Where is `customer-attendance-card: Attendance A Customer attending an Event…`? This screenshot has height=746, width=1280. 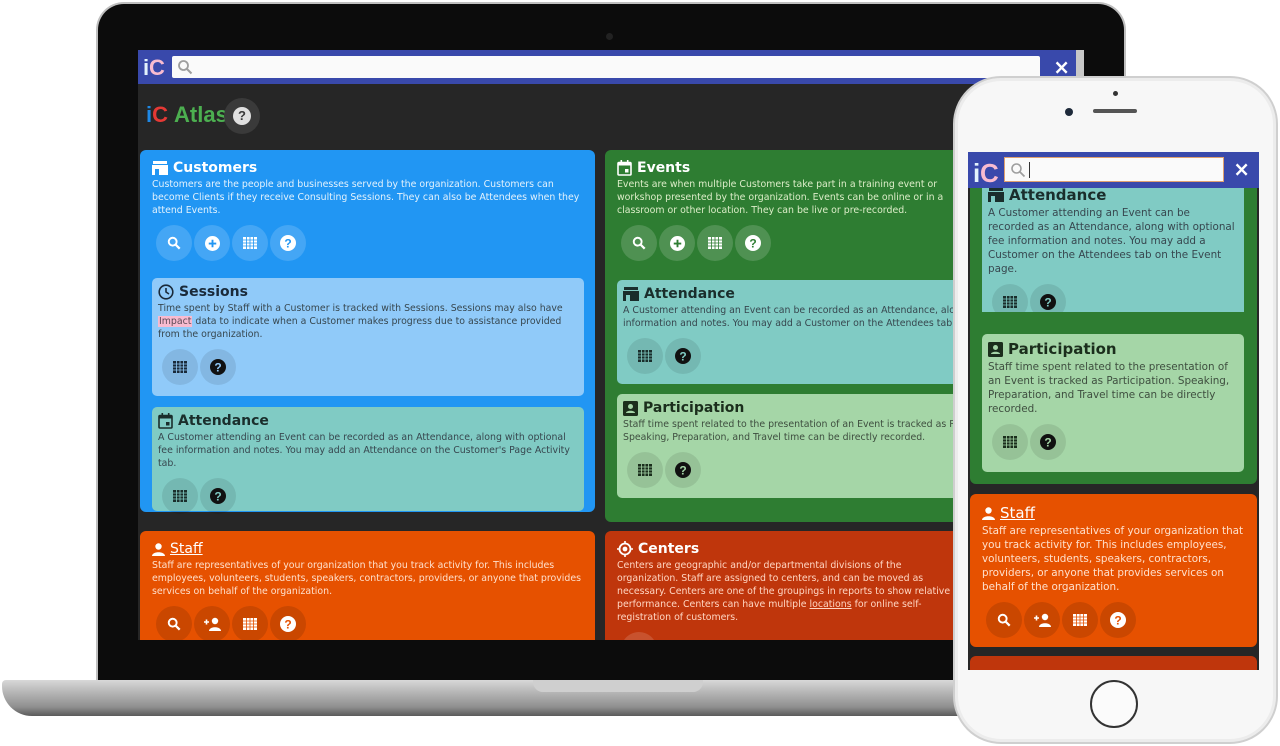
customer-attendance-card: Attendance A Customer attending an Event… is located at coordinates (368, 460).